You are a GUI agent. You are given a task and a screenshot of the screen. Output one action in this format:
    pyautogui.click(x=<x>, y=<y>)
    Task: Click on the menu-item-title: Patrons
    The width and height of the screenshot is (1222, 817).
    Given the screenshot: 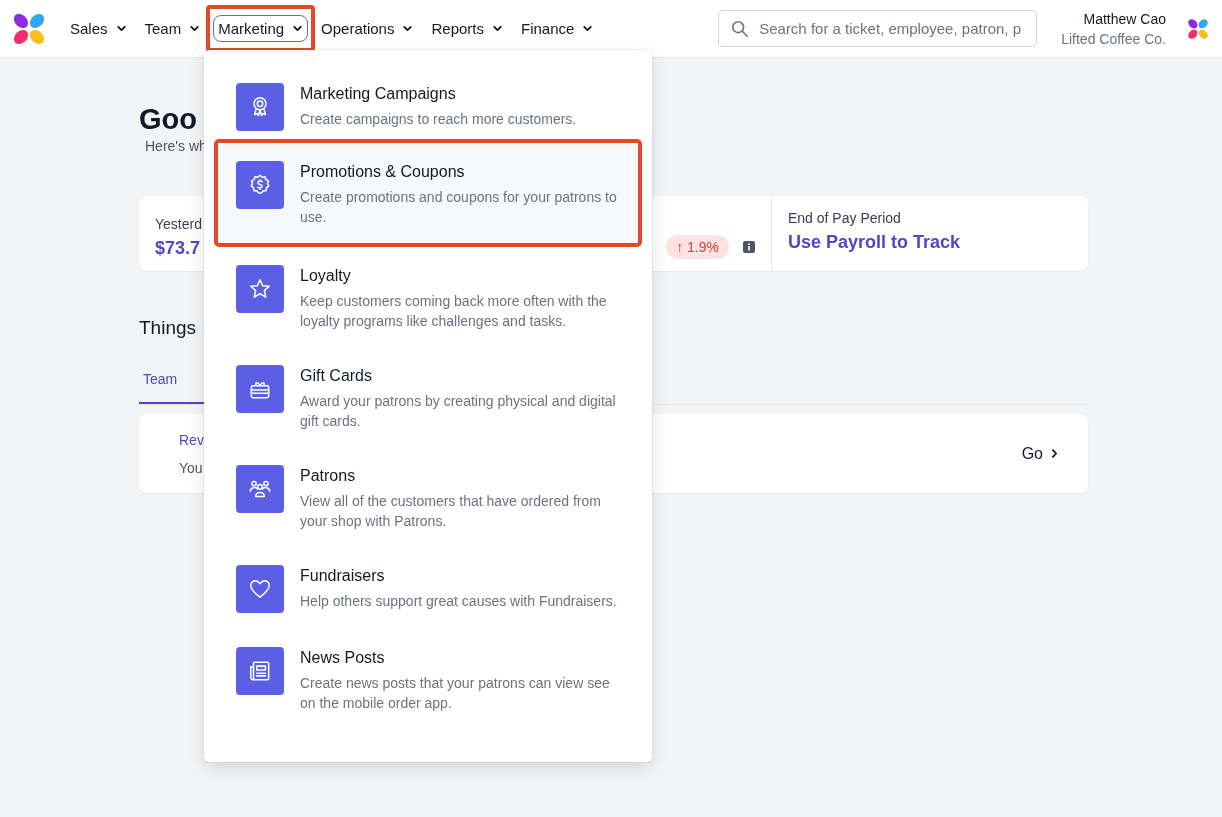 What is the action you would take?
    pyautogui.click(x=328, y=476)
    